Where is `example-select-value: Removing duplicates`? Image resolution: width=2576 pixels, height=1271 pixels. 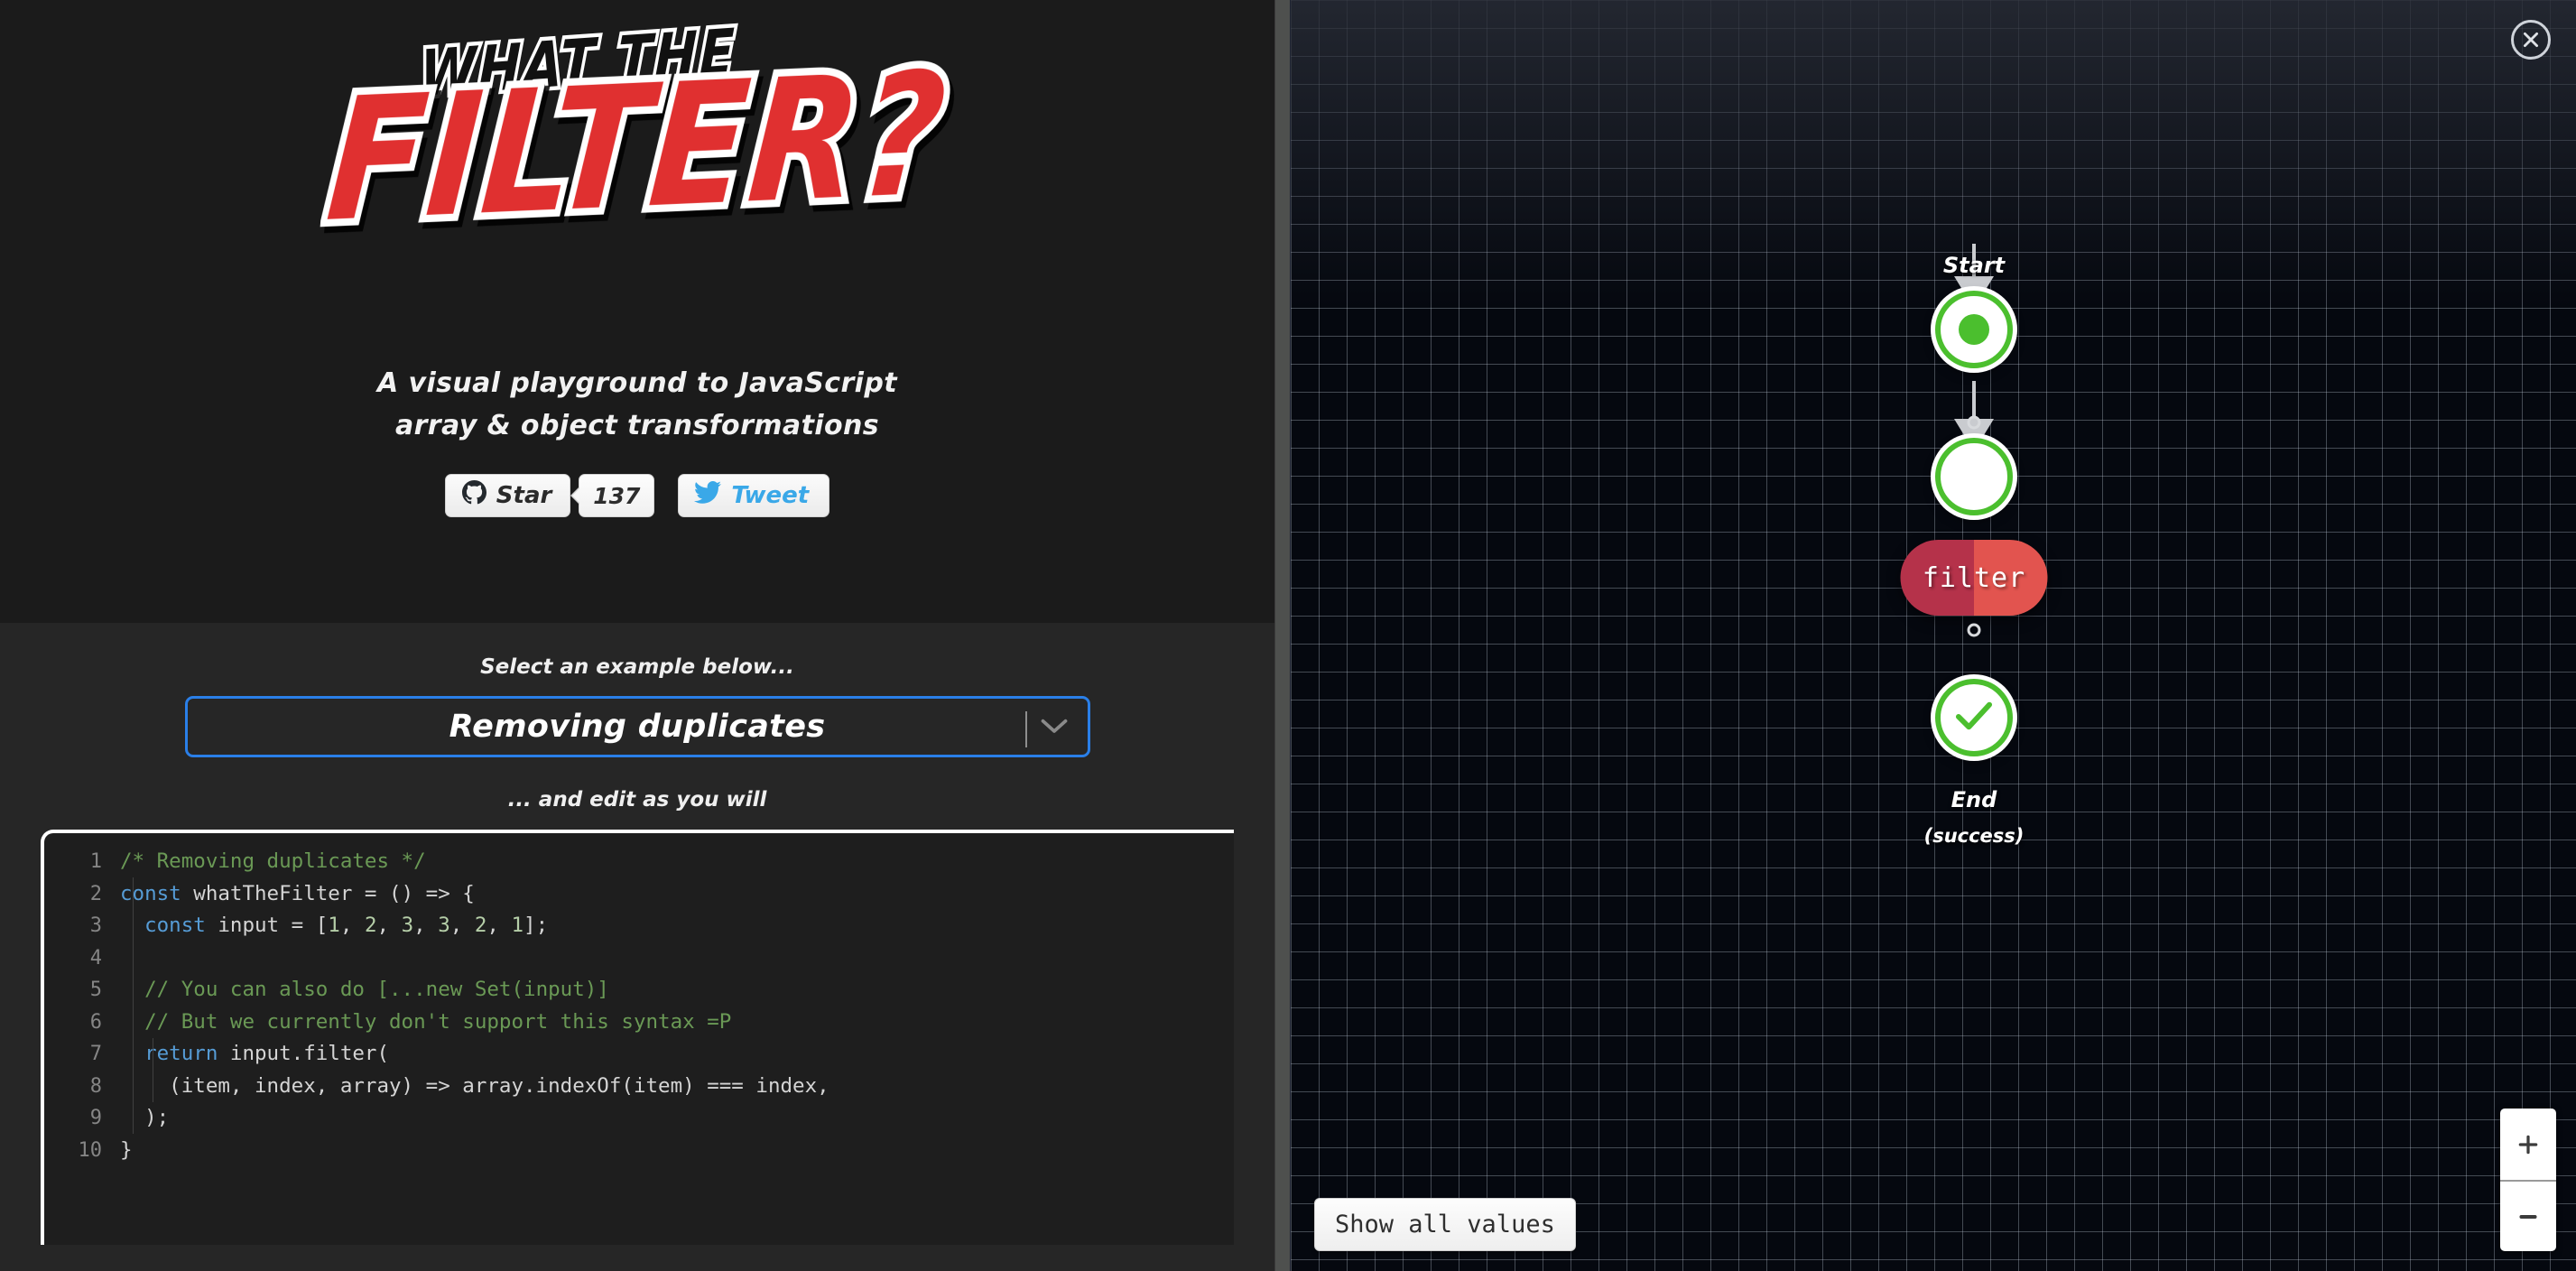
example-select-value: Removing duplicates is located at coordinates (637, 727).